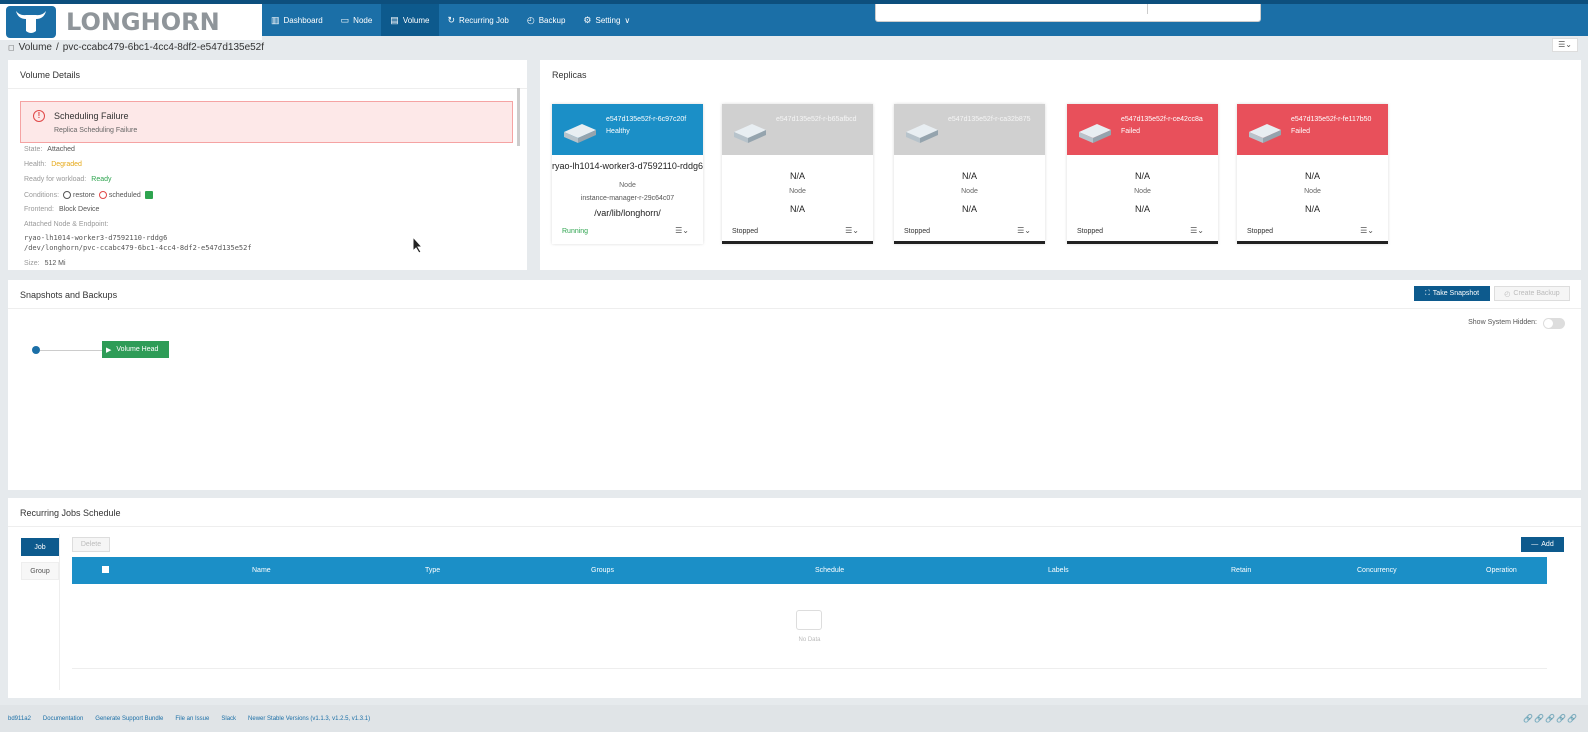 This screenshot has width=1588, height=732. What do you see at coordinates (1542, 544) in the screenshot?
I see `add-button: — Add` at bounding box center [1542, 544].